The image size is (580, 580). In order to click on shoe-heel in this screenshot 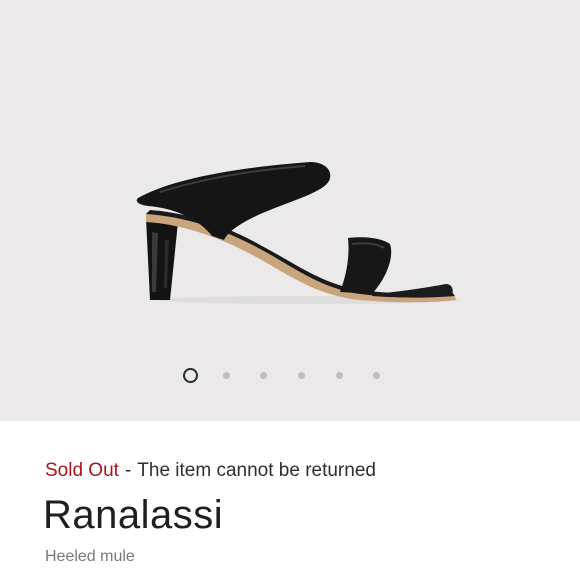, I will do `click(162, 259)`.